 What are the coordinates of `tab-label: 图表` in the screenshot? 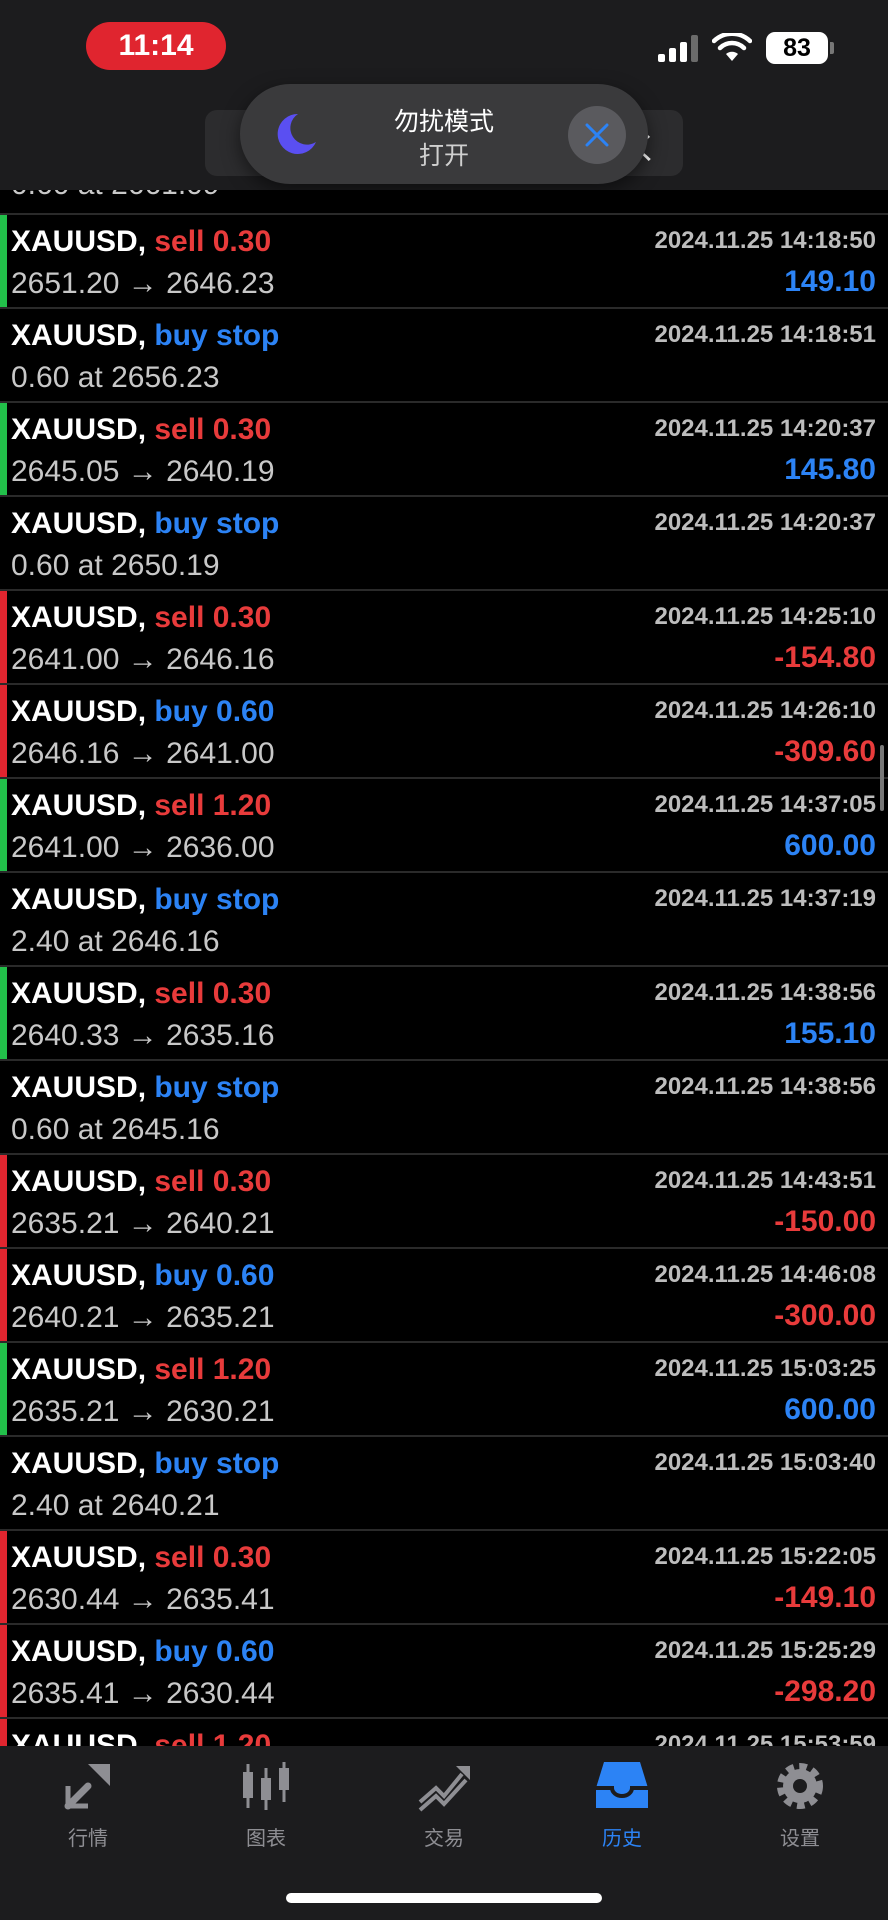 It's located at (266, 1839).